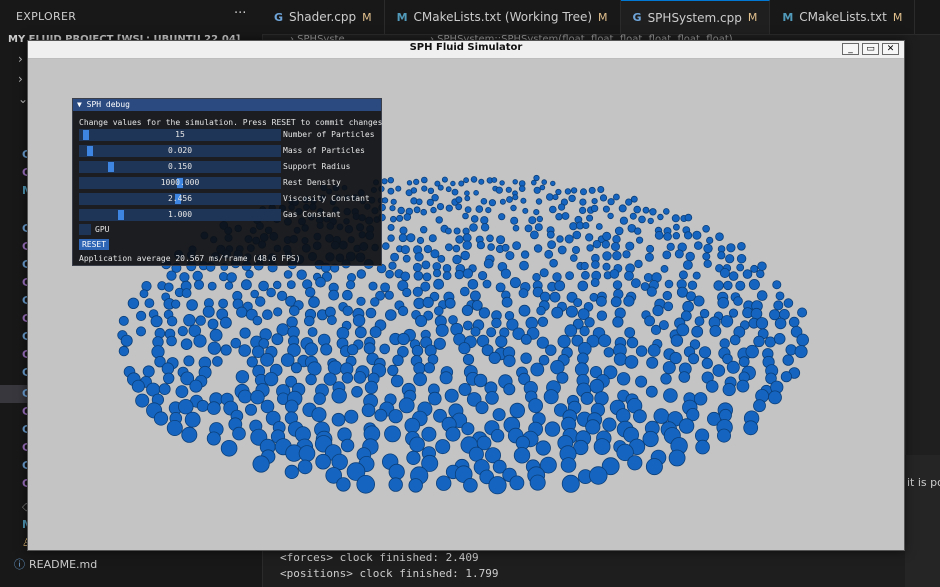 This screenshot has height=587, width=940. Describe the element at coordinates (890, 49) in the screenshot. I see `close-button: ✕` at that location.